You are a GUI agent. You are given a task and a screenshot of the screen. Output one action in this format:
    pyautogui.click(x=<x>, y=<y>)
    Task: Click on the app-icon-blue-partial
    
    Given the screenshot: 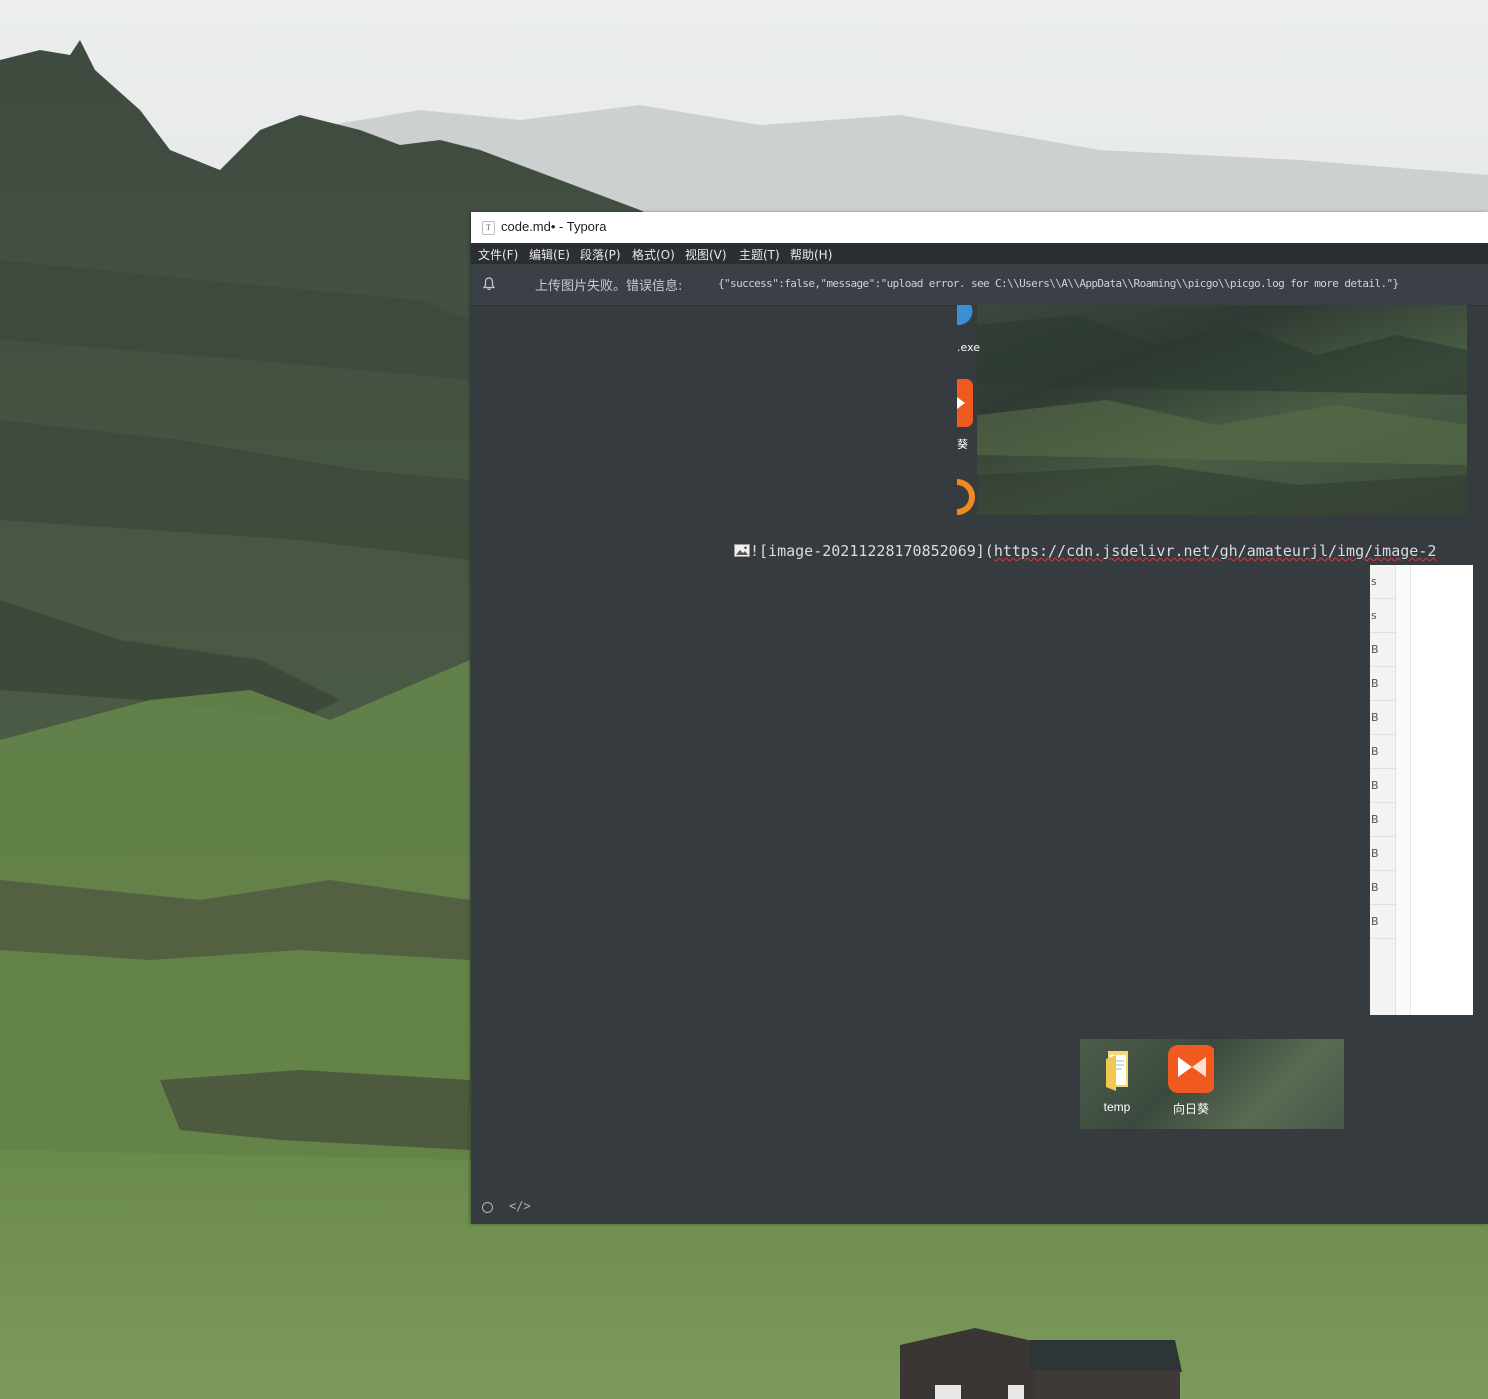 What is the action you would take?
    pyautogui.click(x=965, y=315)
    